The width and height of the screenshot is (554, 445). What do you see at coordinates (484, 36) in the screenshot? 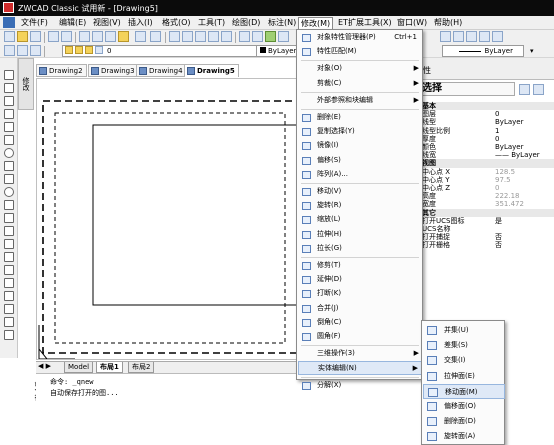
I see `dim-style-icon` at bounding box center [484, 36].